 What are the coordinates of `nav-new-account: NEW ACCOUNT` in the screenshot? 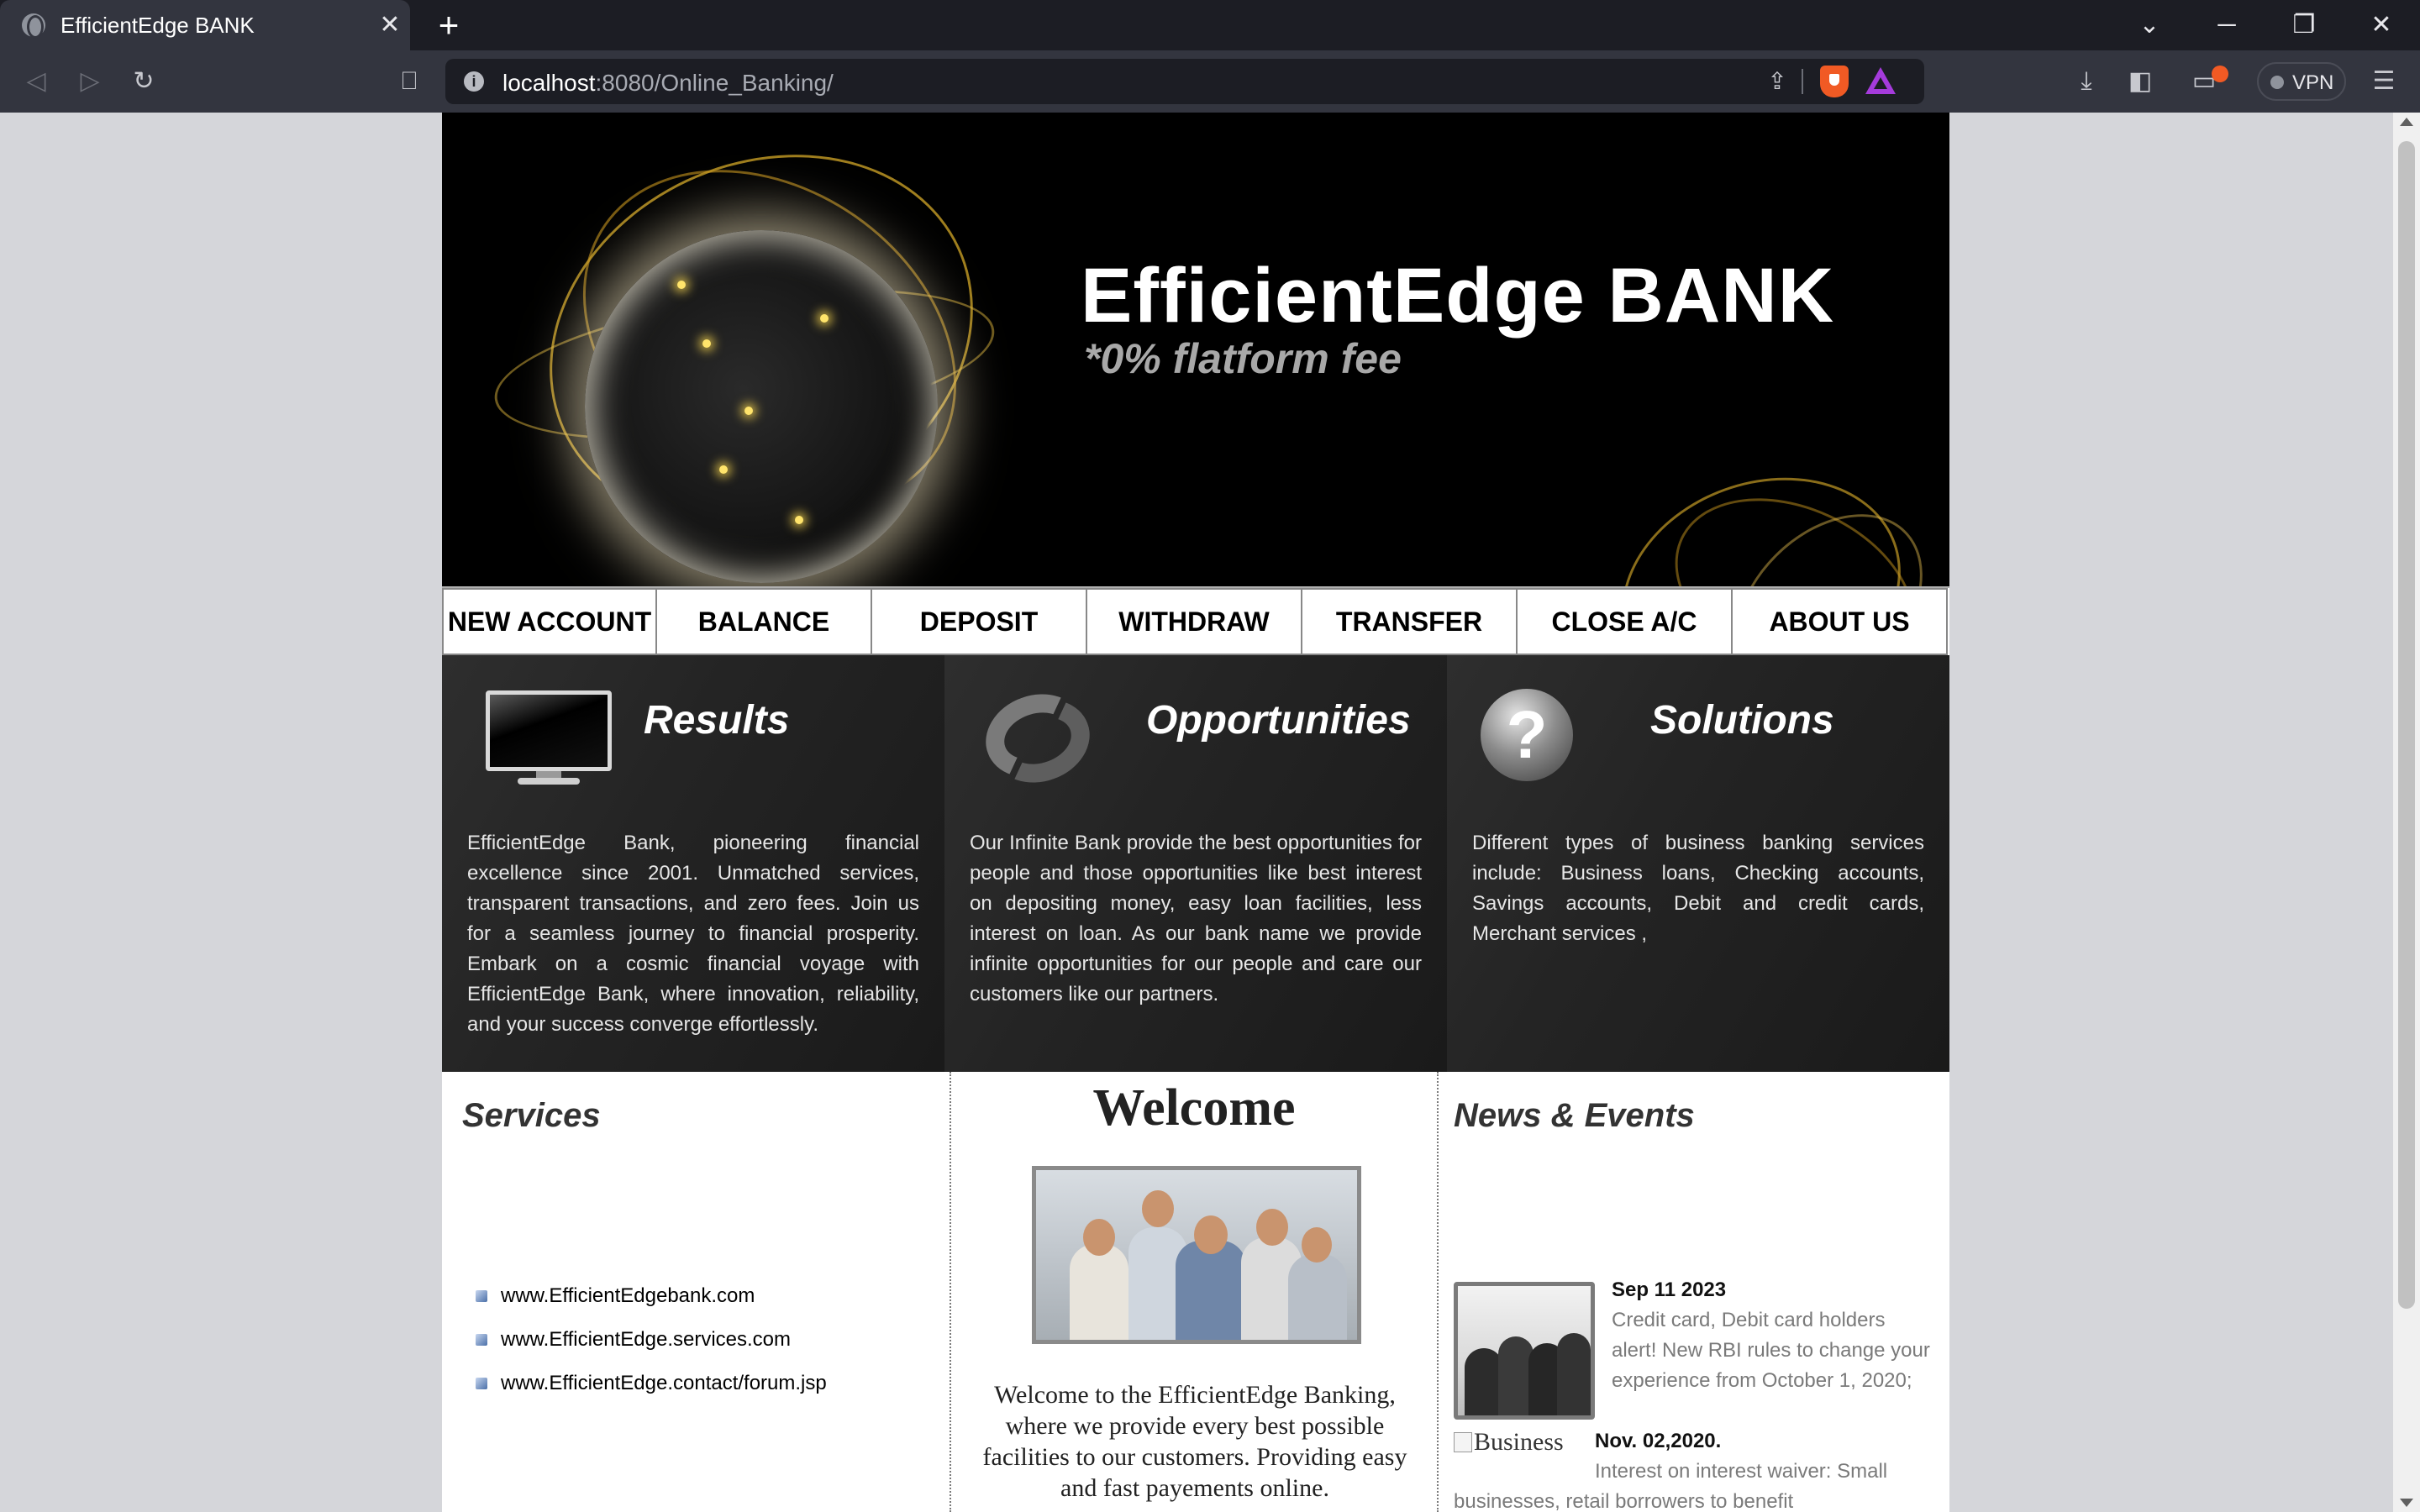 It's located at (549, 621).